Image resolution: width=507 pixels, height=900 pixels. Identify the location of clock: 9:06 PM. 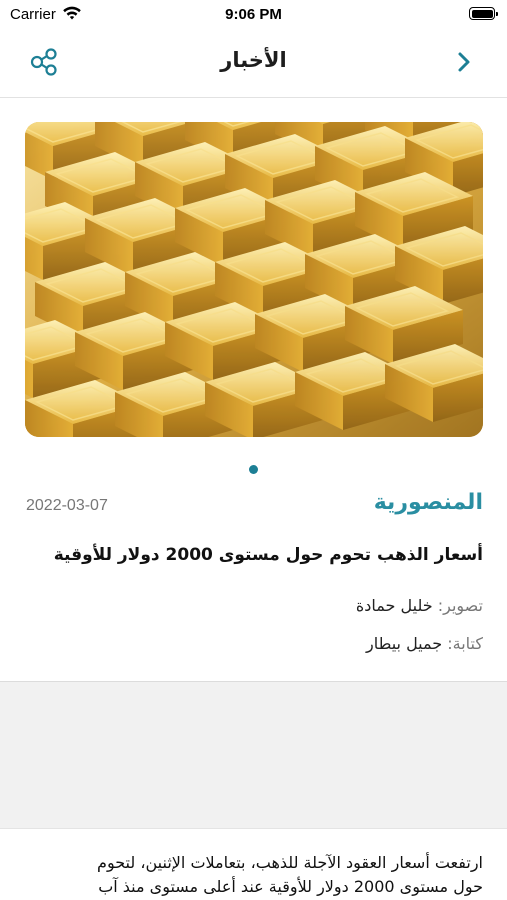
(253, 14).